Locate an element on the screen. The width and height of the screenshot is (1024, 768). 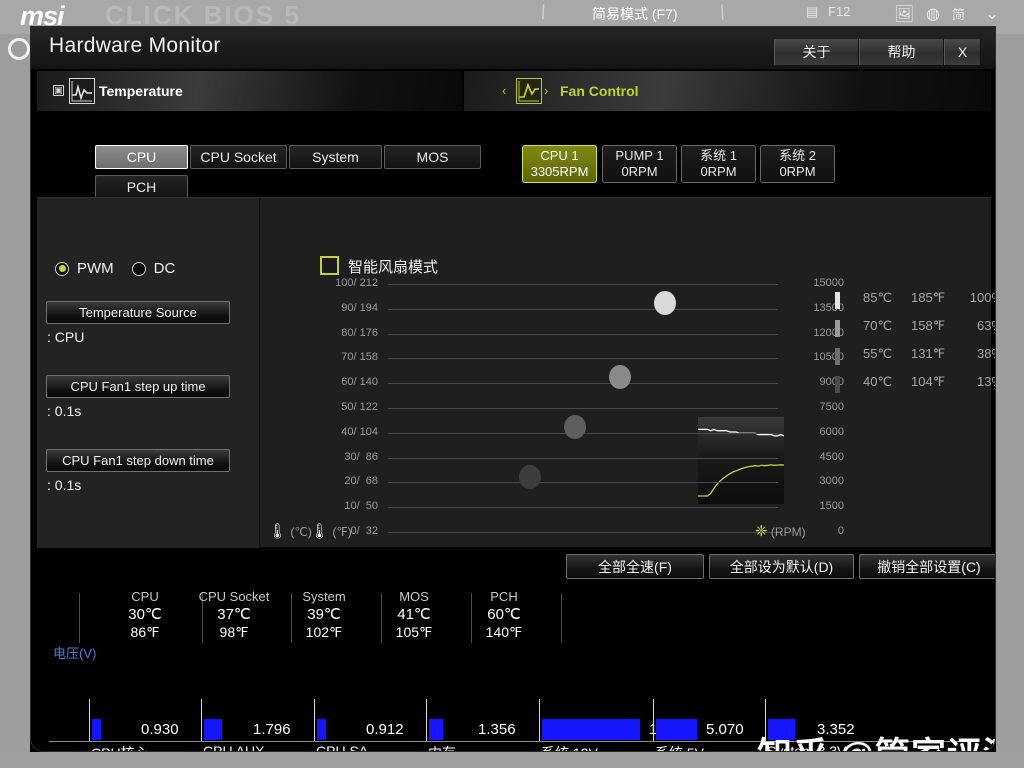
fan-button-name: PUMP 1 is located at coordinates (639, 155).